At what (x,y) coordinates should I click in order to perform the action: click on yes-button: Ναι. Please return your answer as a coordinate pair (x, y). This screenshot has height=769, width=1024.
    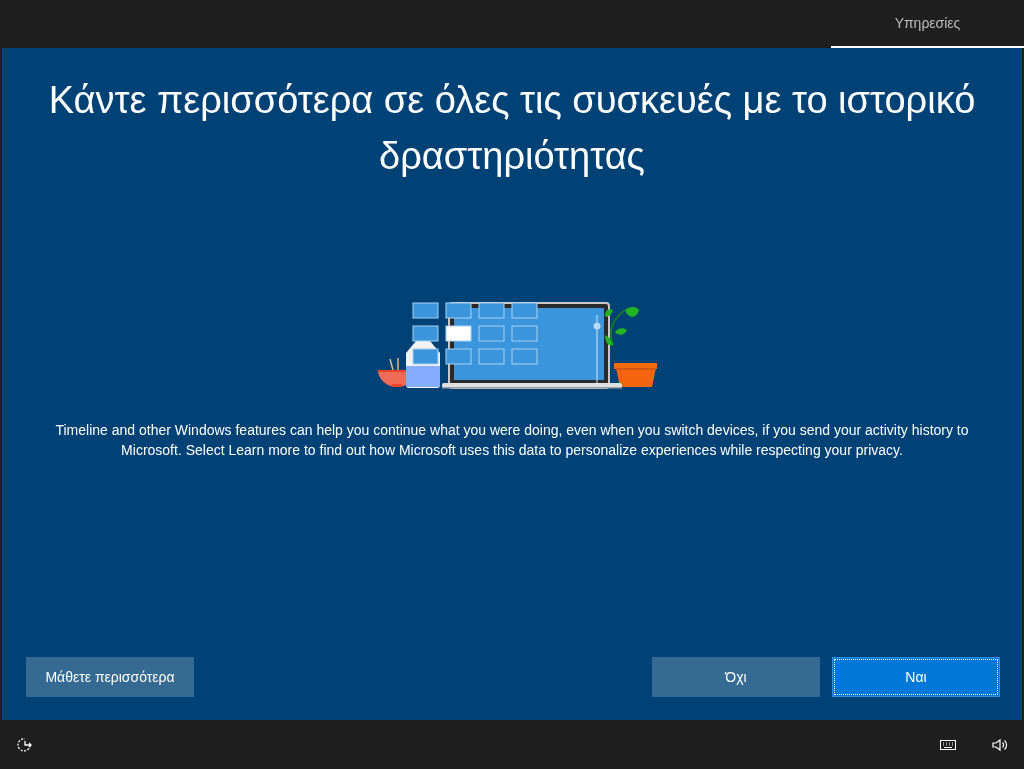
    Looking at the image, I should click on (916, 677).